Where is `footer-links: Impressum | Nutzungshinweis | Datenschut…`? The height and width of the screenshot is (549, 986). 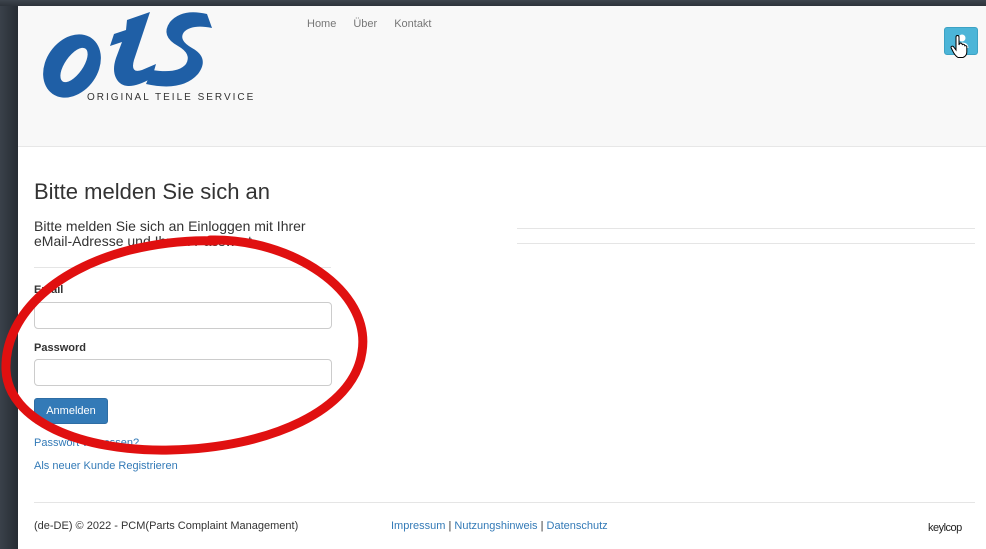 footer-links: Impressum | Nutzungshinweis | Datenschut… is located at coordinates (499, 526).